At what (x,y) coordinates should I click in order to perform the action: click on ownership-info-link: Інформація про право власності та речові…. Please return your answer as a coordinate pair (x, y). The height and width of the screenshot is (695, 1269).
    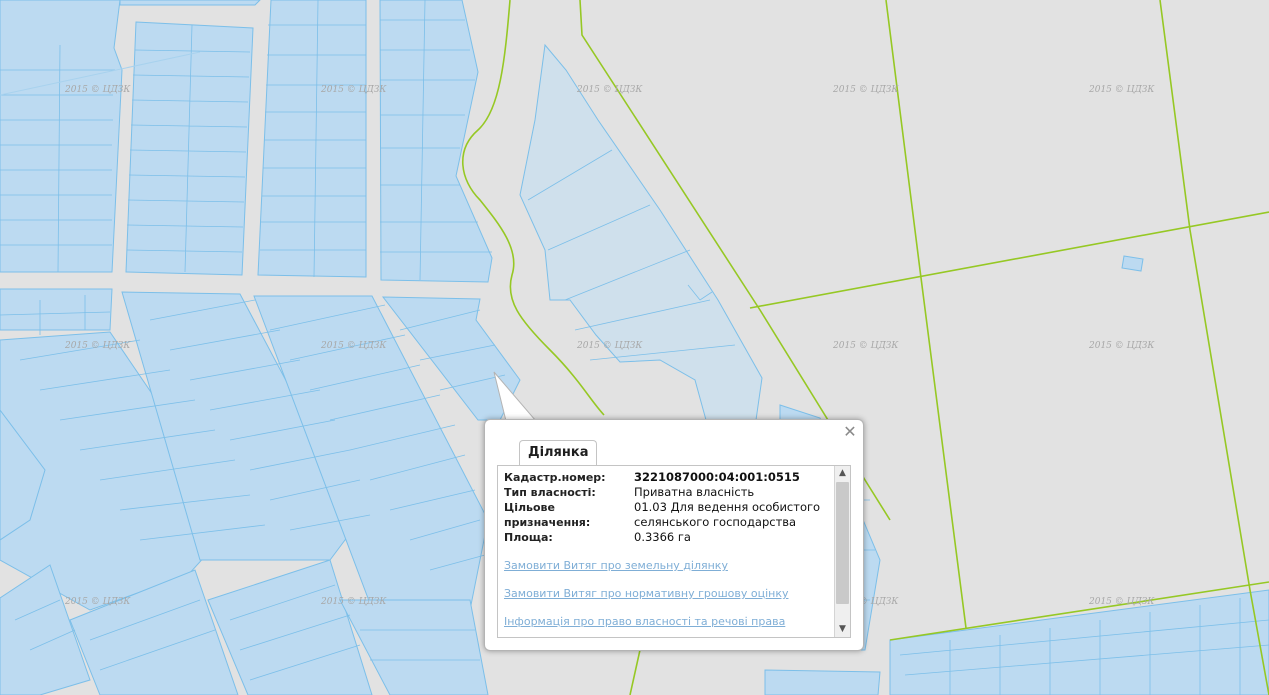
    Looking at the image, I should click on (669, 621).